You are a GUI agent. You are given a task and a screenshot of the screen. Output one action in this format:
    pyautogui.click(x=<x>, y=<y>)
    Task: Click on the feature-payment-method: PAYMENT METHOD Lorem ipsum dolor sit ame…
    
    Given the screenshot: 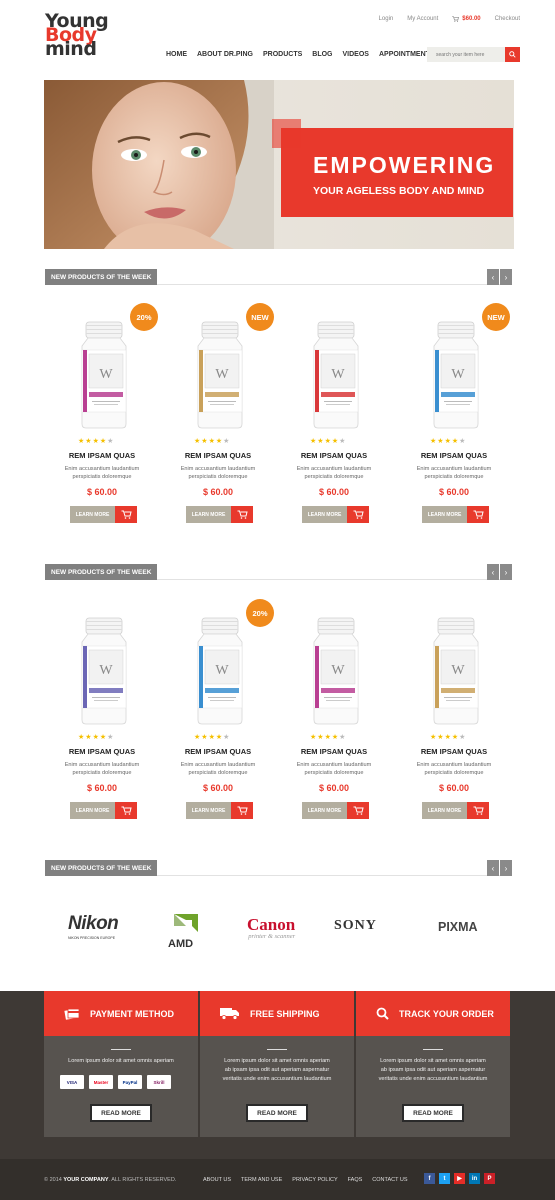 What is the action you would take?
    pyautogui.click(x=121, y=1064)
    